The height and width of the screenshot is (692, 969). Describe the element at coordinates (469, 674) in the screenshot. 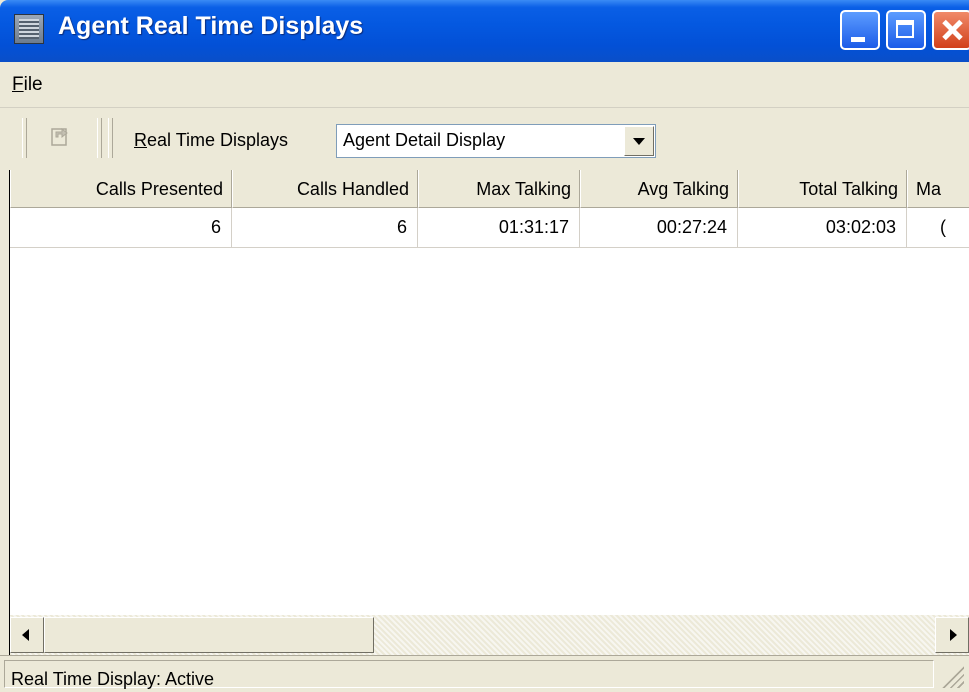

I see `status-pane: Real Time Display: Active` at that location.